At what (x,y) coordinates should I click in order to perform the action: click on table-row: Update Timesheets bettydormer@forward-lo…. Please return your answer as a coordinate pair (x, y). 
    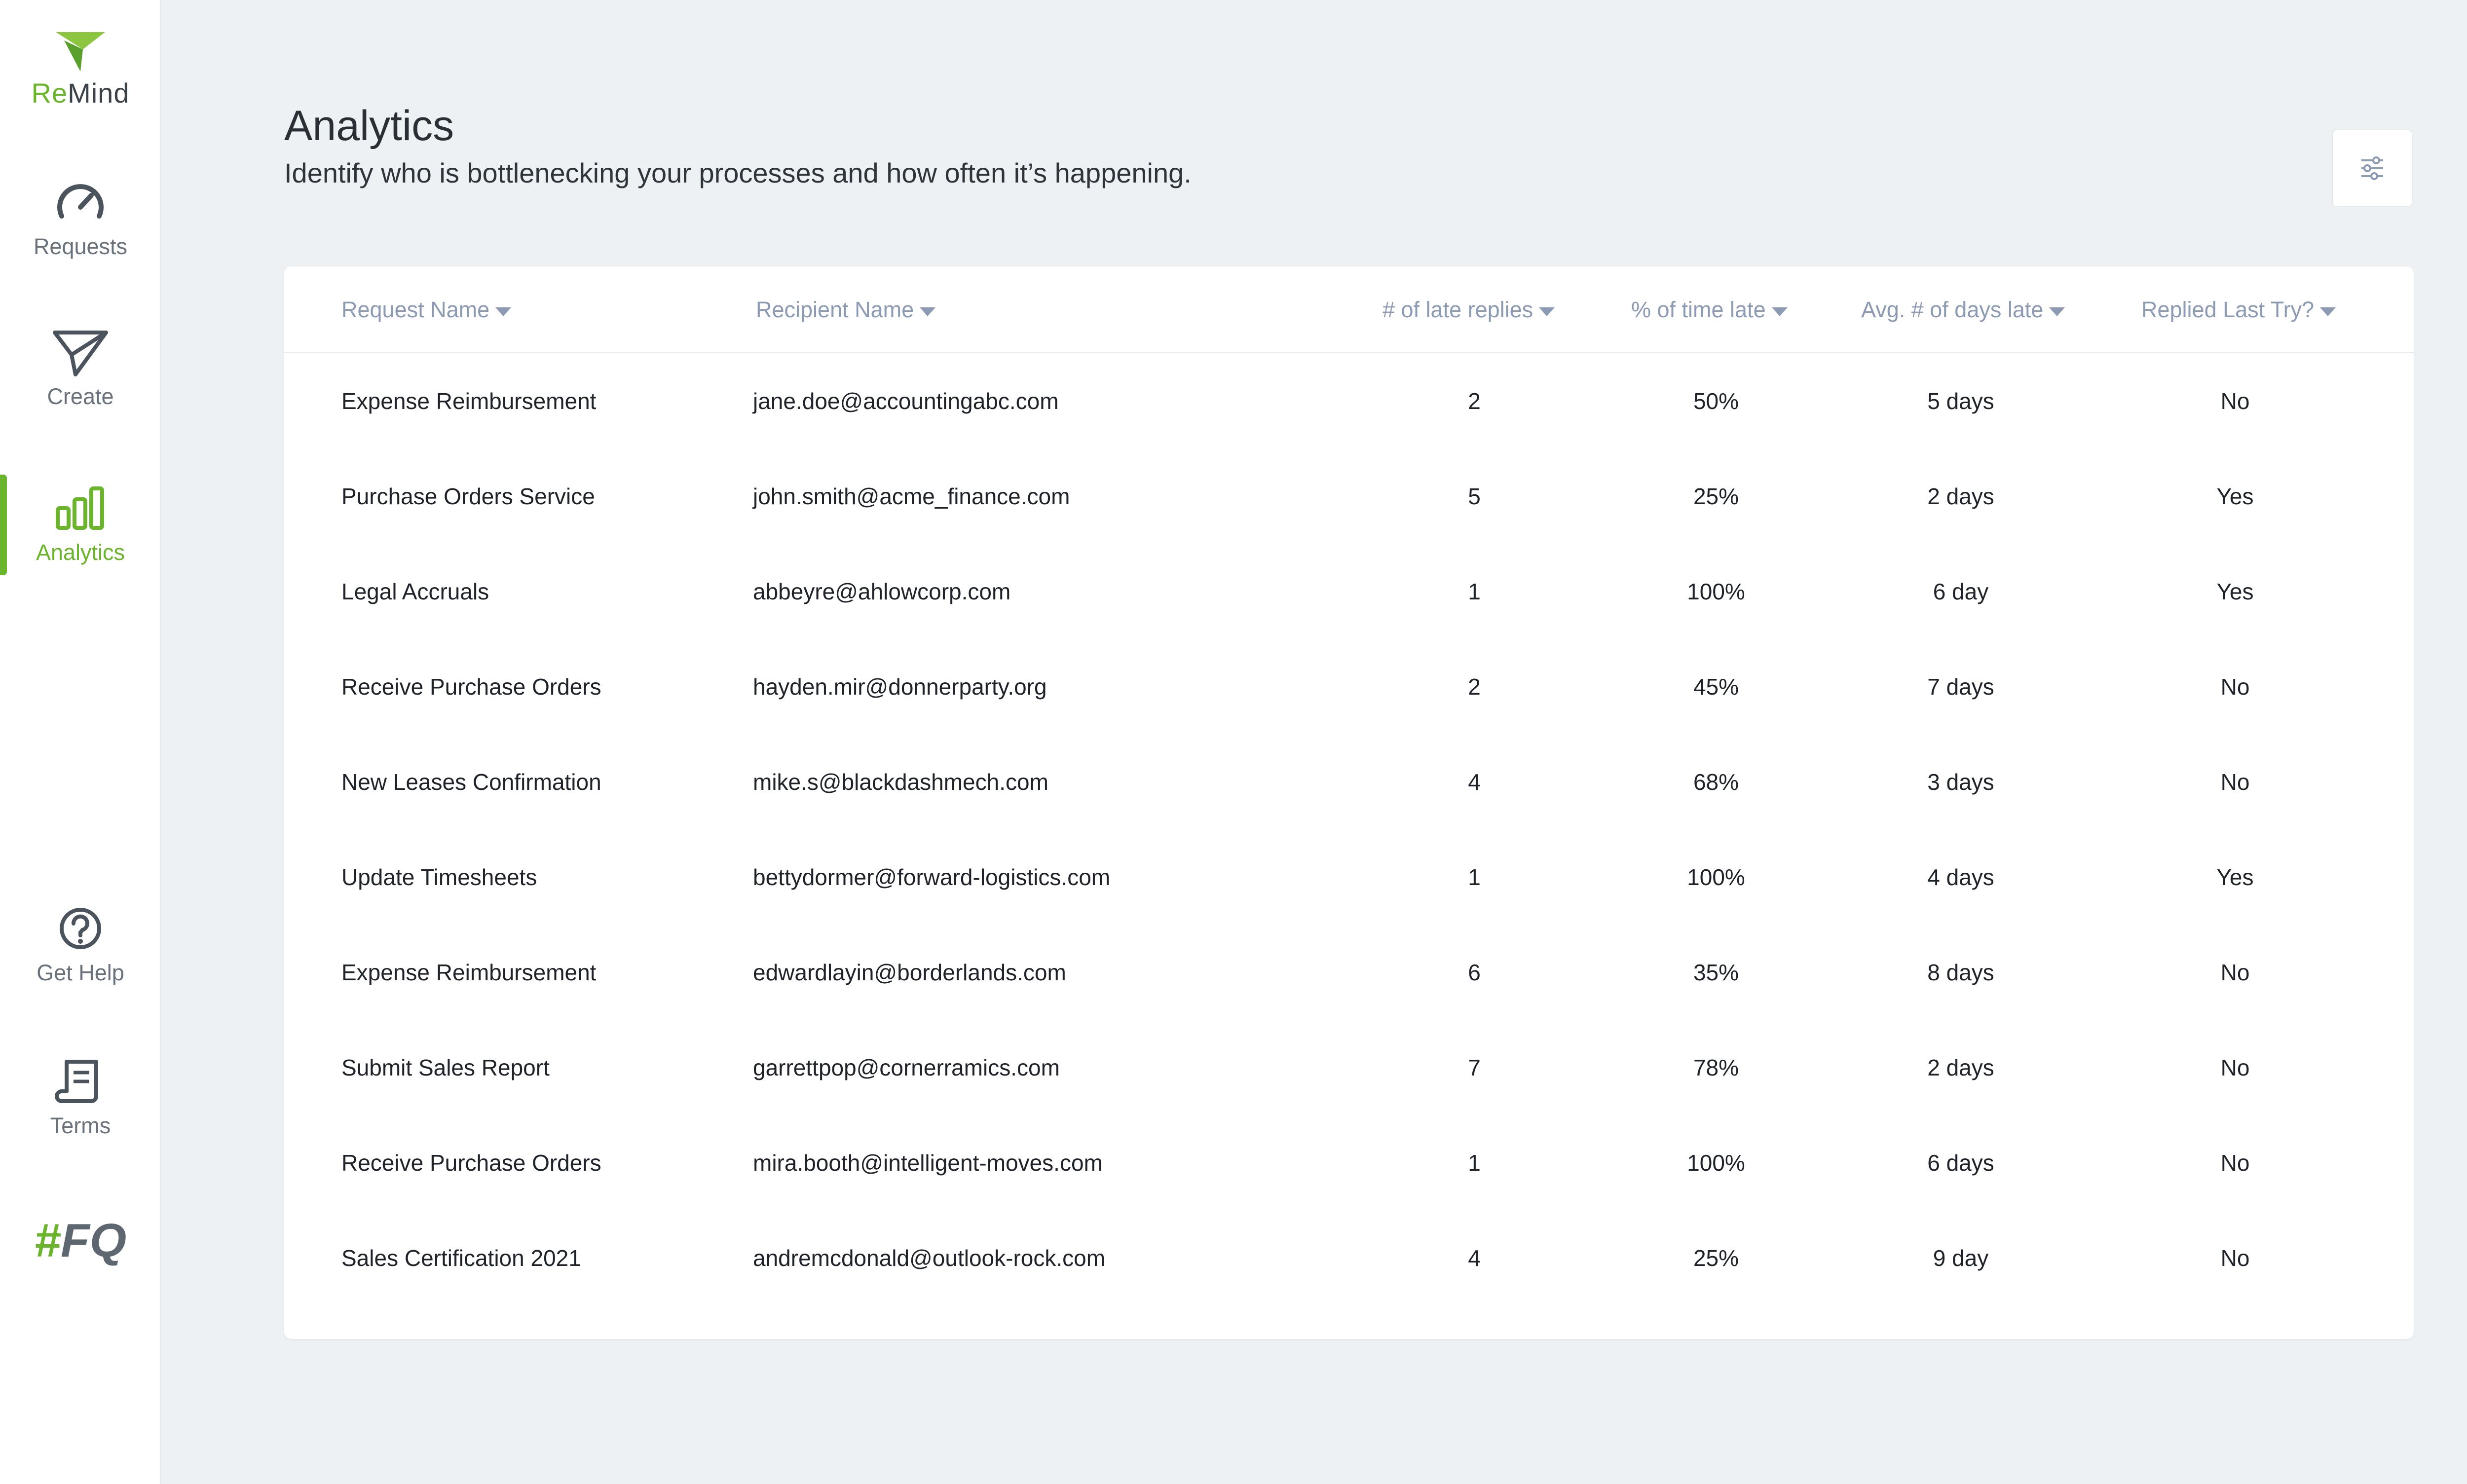
    Looking at the image, I should click on (1349, 877).